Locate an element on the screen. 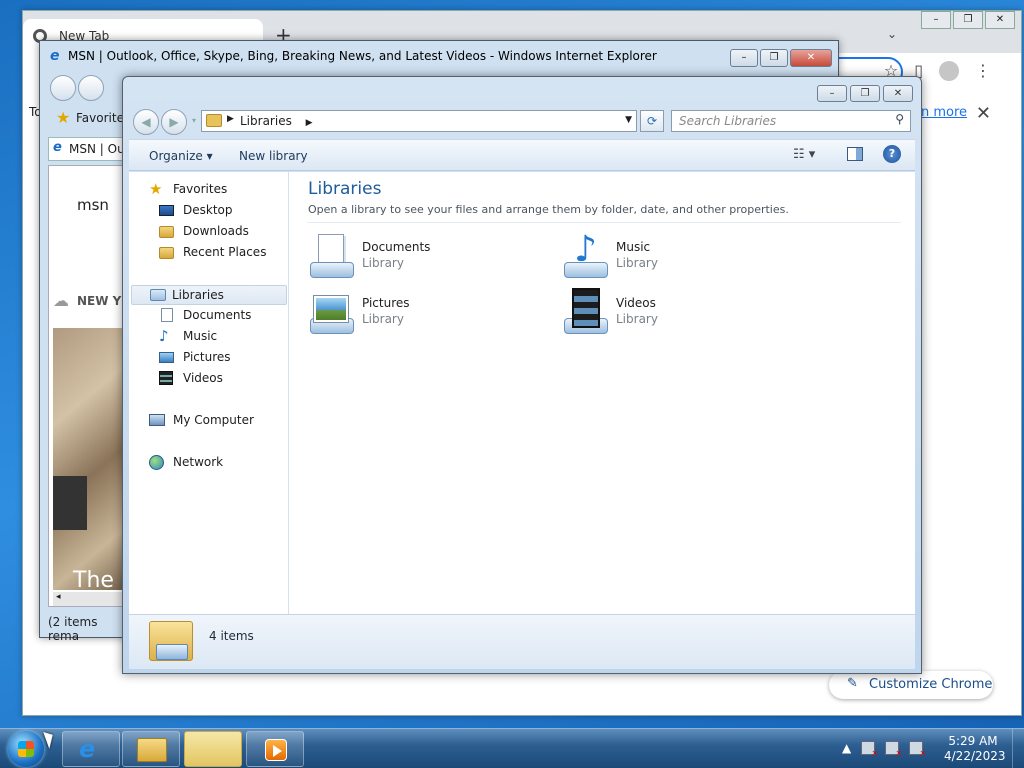  breadcrumb-libraries: Libraries is located at coordinates (266, 121).